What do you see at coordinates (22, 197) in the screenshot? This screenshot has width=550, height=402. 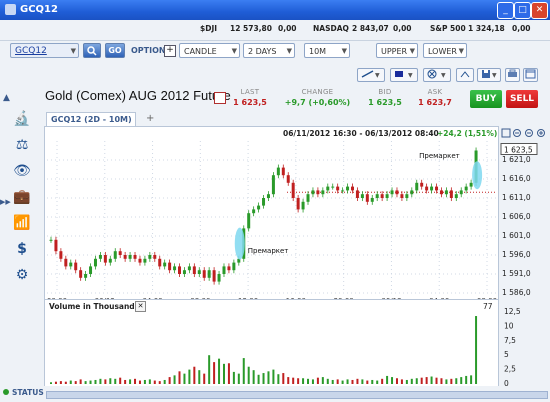 I see `sidebar-briefcase-icon: 💼` at bounding box center [22, 197].